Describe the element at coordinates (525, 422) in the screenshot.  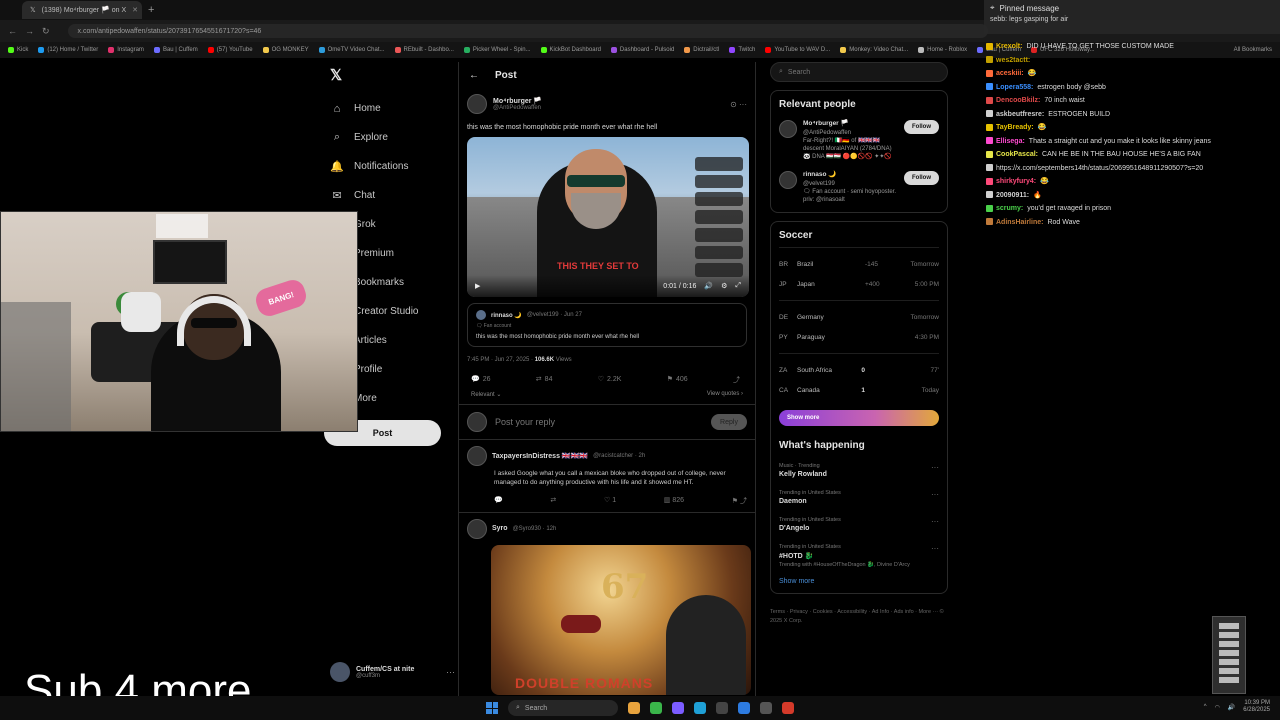
I see `reply-input: Post your reply` at that location.